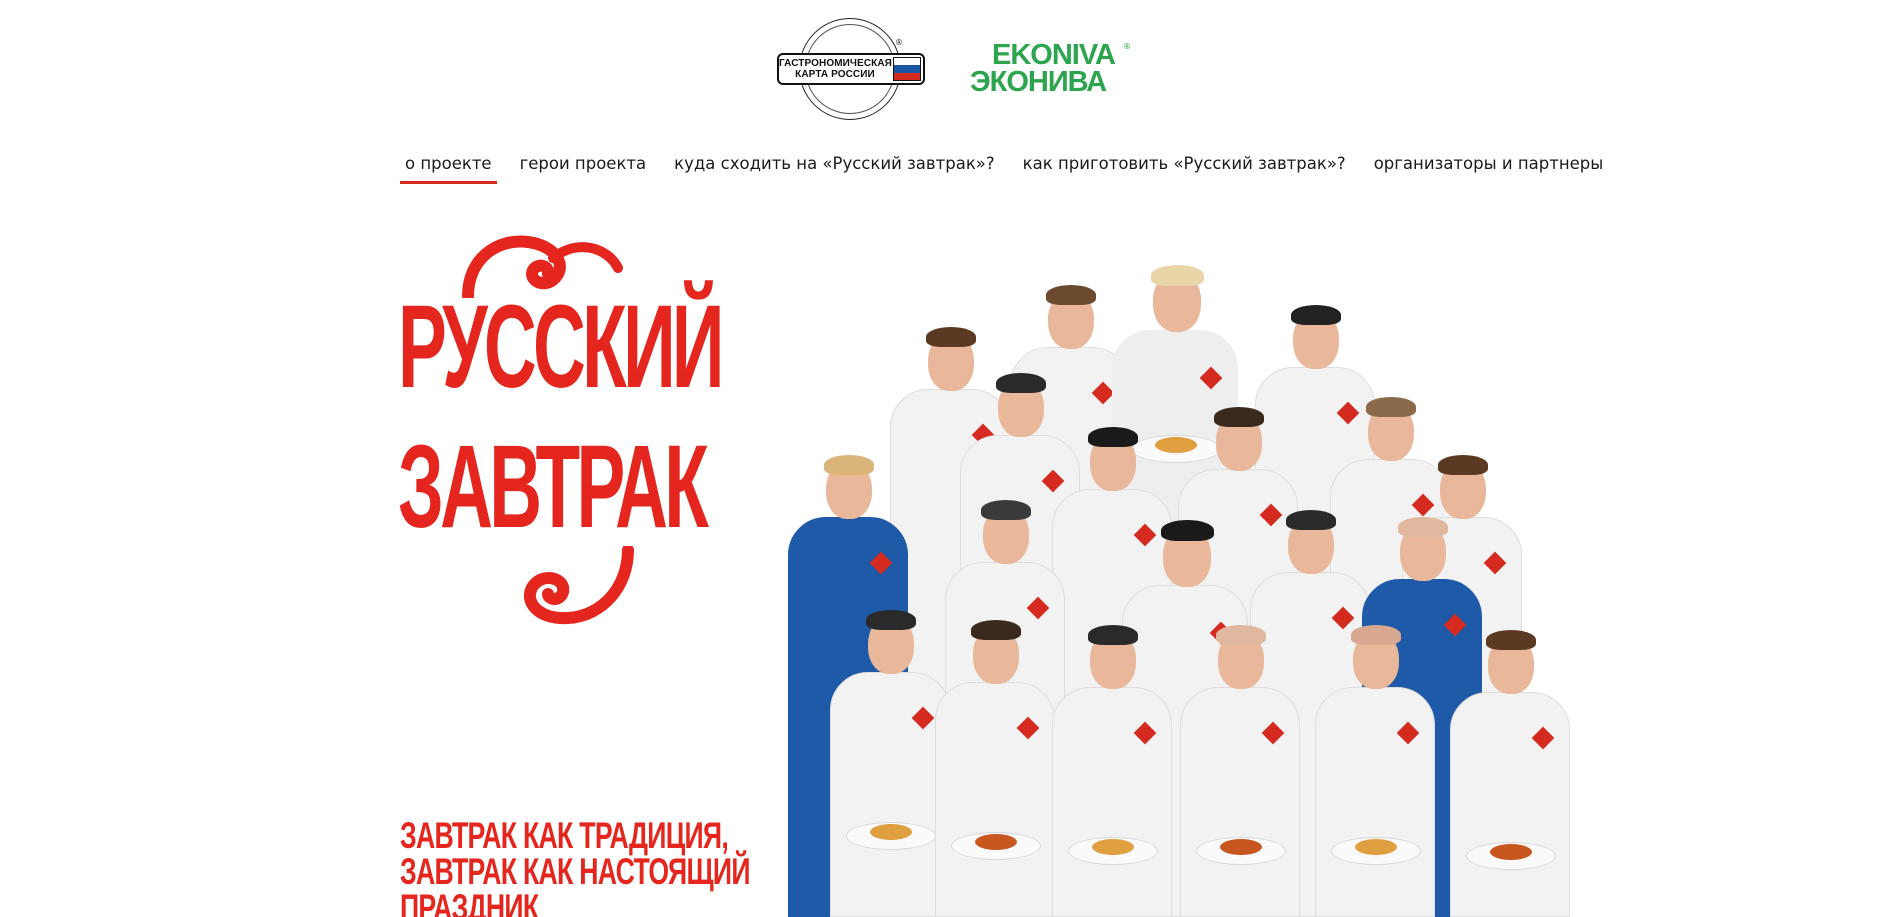 The width and height of the screenshot is (1901, 917). What do you see at coordinates (834, 167) in the screenshot?
I see `nav-item-where-to-go: куда сходить на «Русский завтрак»?` at bounding box center [834, 167].